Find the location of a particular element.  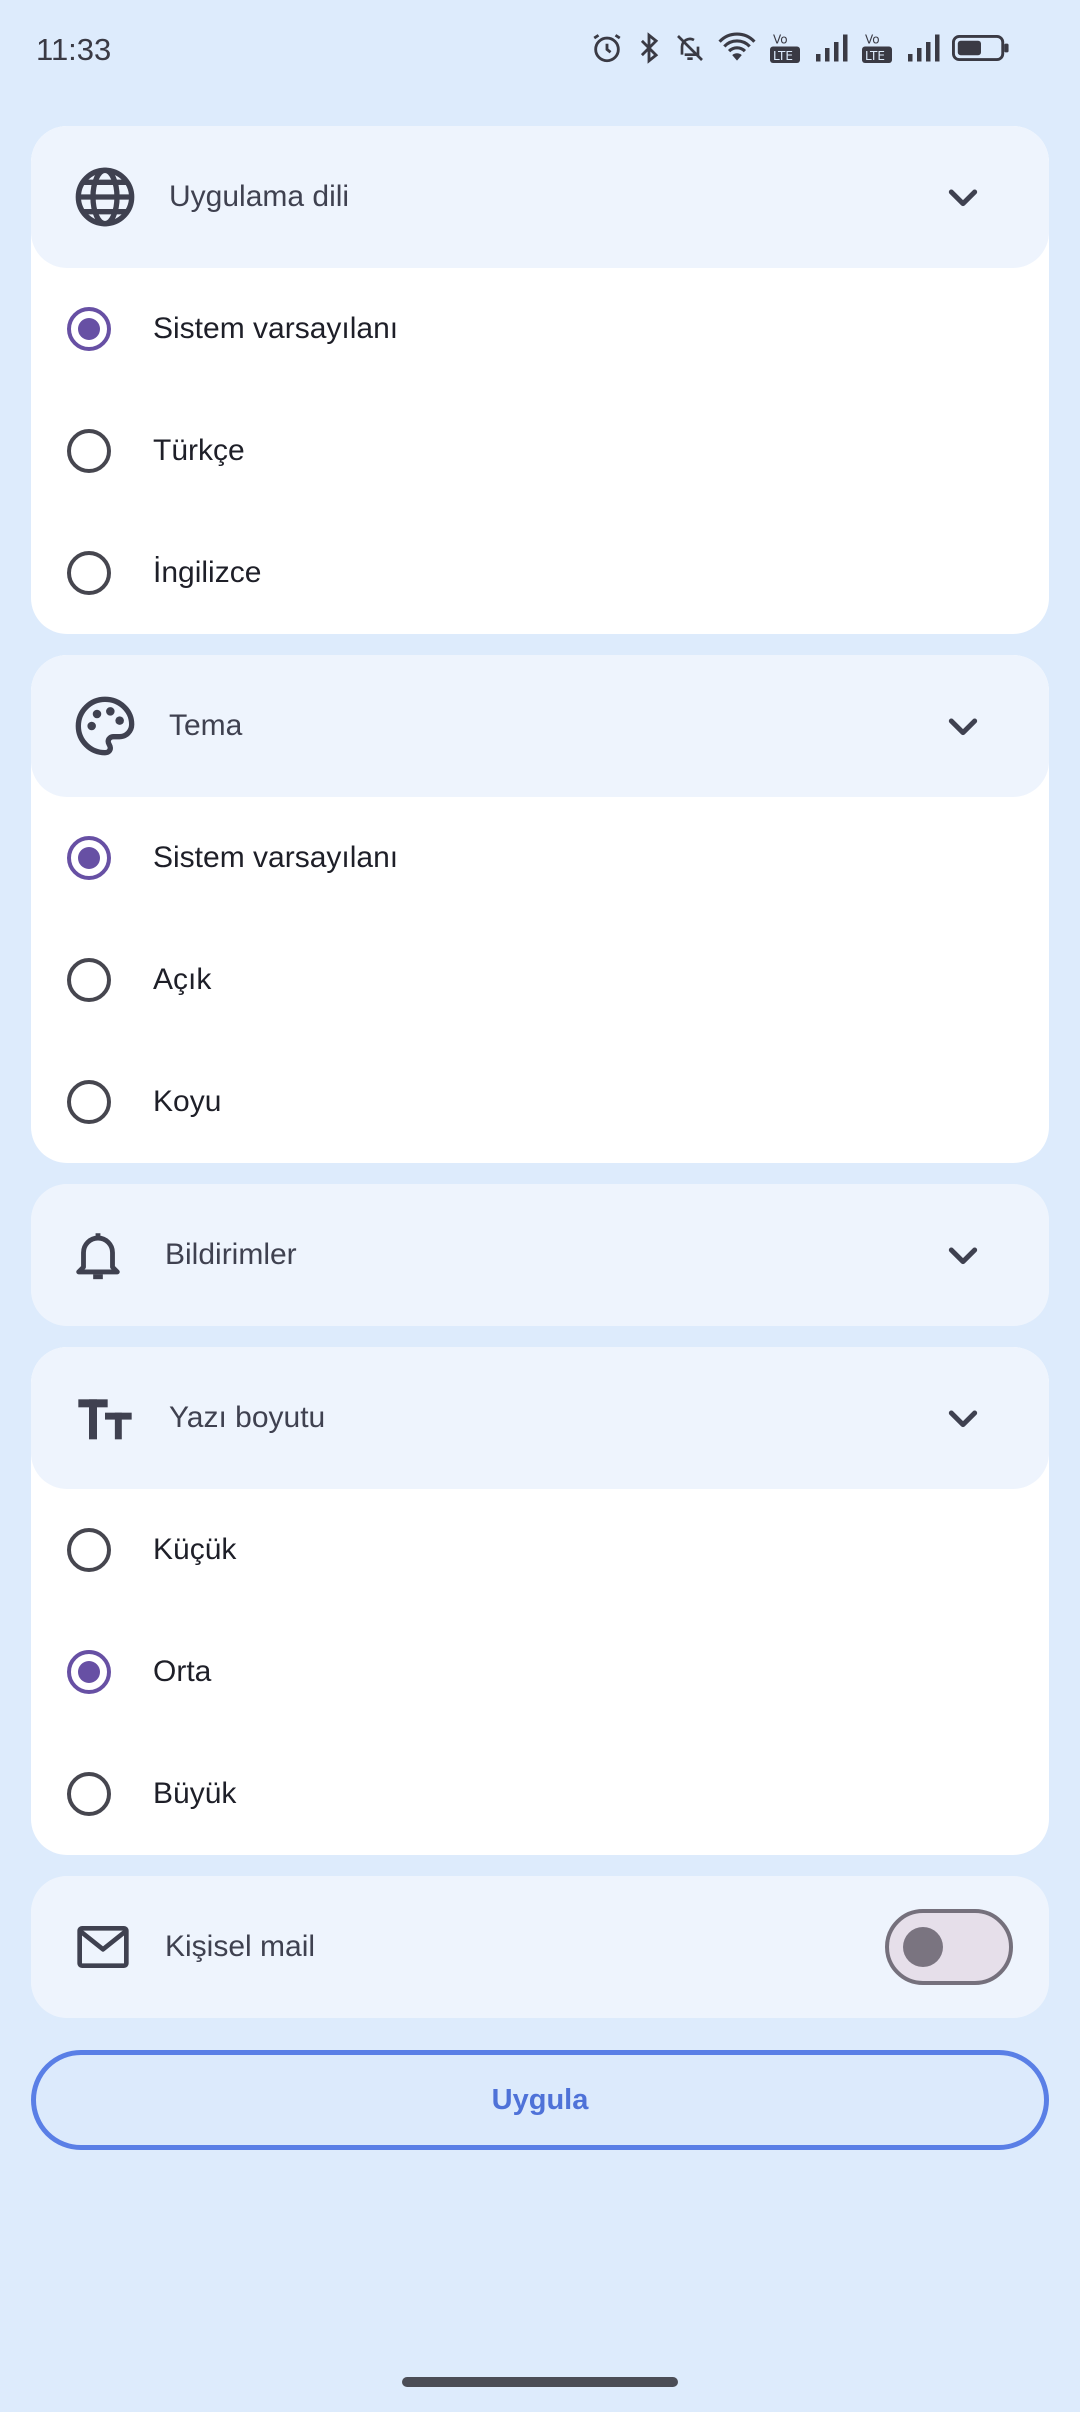

personal-mail-toggle is located at coordinates (949, 1947).